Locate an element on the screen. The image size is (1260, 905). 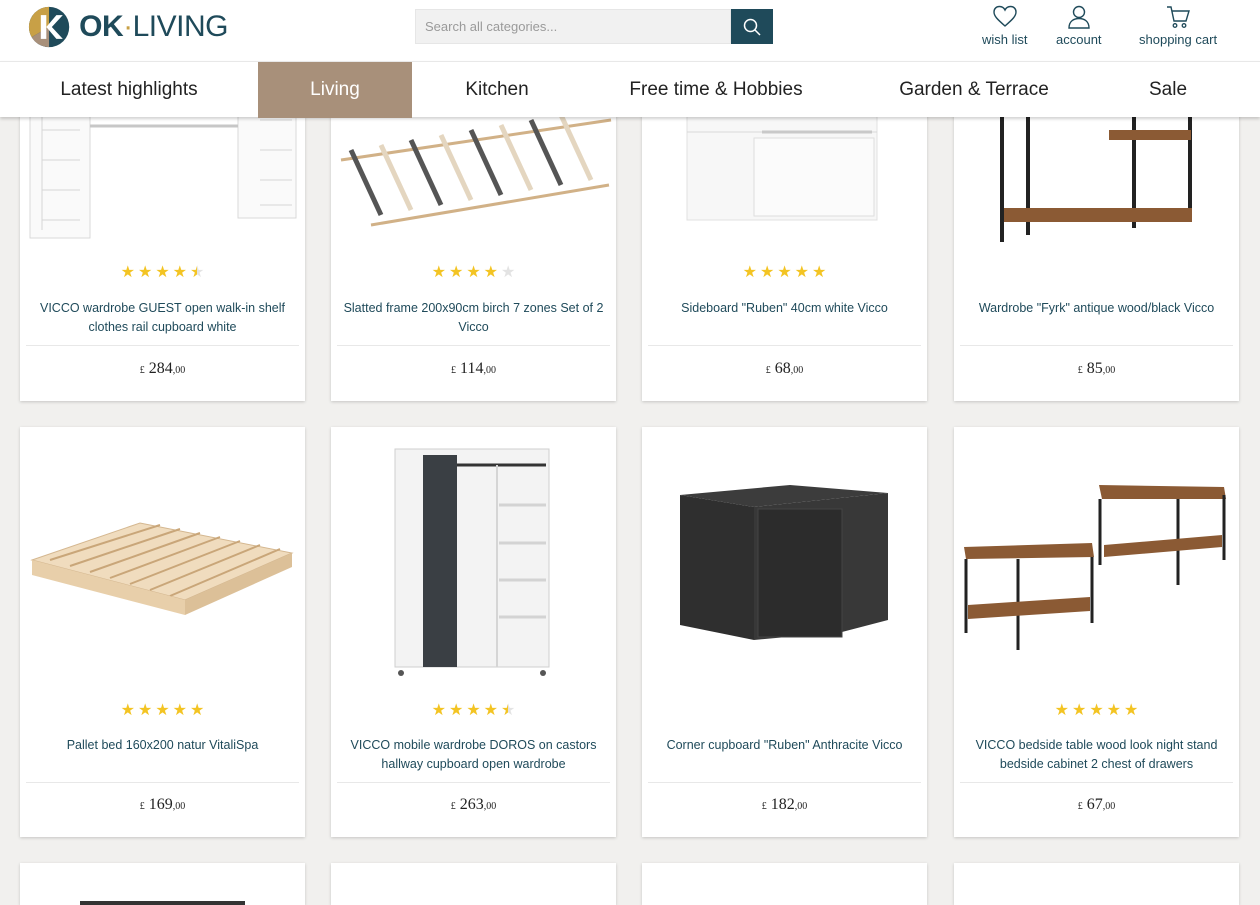
logo: OK·LIVING is located at coordinates (128, 27).